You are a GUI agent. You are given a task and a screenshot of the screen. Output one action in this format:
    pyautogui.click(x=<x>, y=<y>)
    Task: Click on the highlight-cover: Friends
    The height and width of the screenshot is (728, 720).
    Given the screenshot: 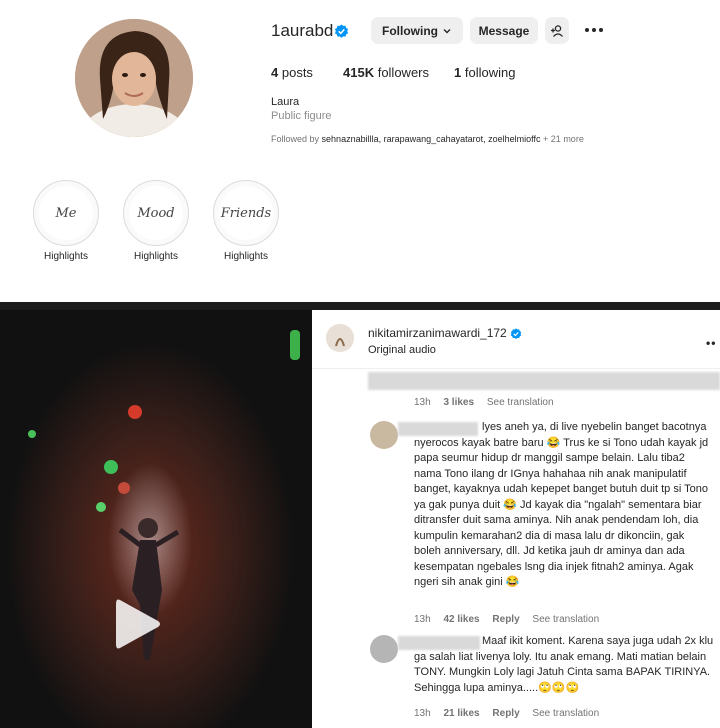 What is the action you would take?
    pyautogui.click(x=246, y=213)
    